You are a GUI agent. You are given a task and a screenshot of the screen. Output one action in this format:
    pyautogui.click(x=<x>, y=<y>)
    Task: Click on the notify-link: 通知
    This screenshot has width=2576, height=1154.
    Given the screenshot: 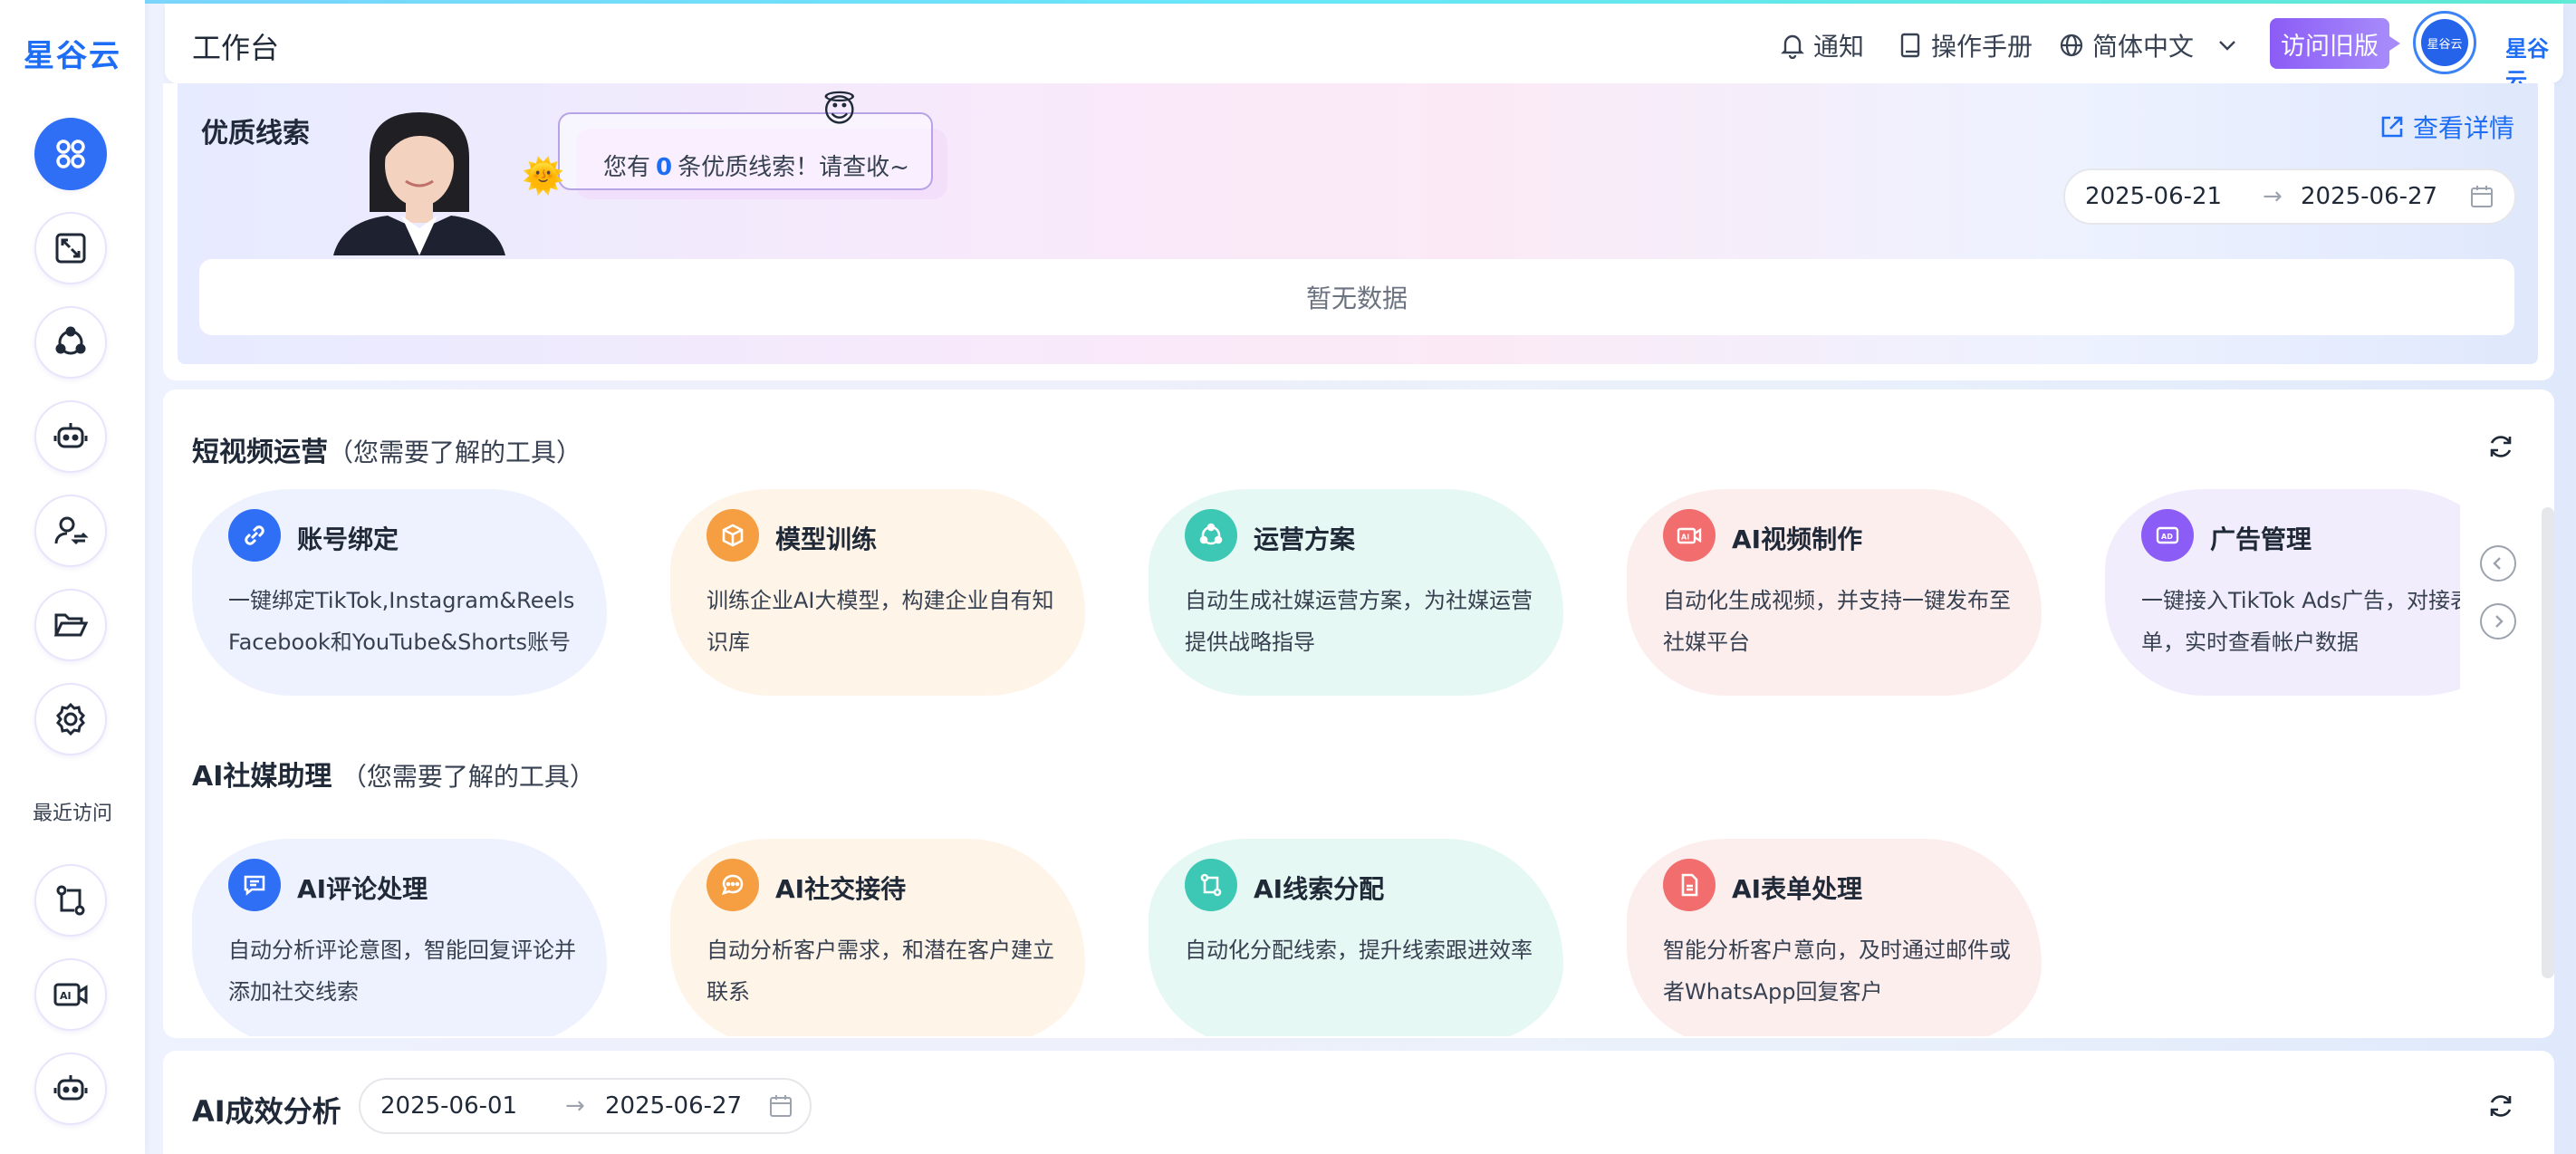 What is the action you would take?
    pyautogui.click(x=1821, y=45)
    